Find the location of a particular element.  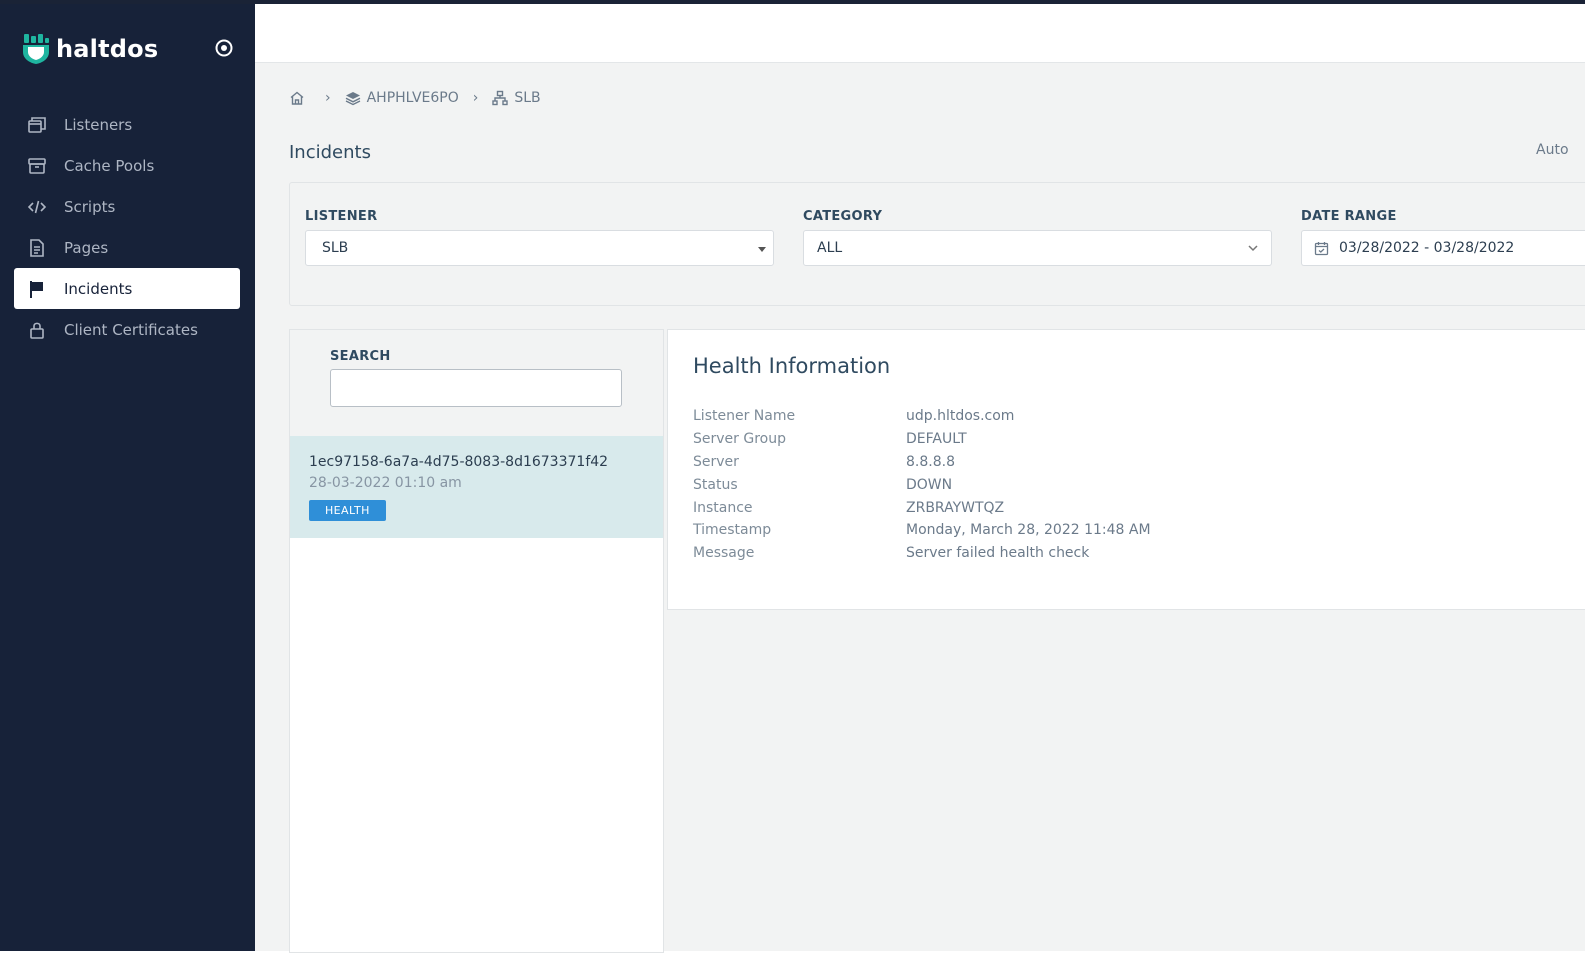

target-circle-icon is located at coordinates (224, 48).